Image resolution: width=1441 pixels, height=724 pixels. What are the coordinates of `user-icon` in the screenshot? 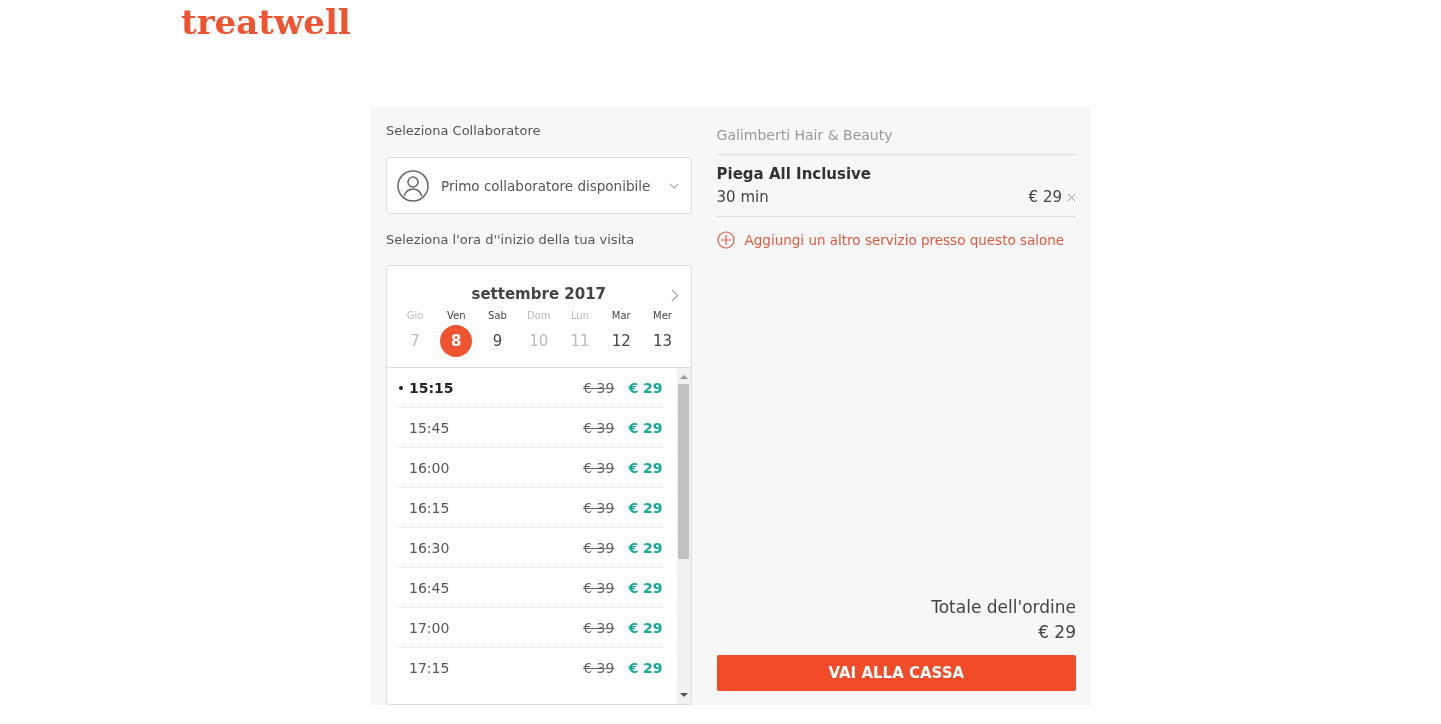 It's located at (413, 185).